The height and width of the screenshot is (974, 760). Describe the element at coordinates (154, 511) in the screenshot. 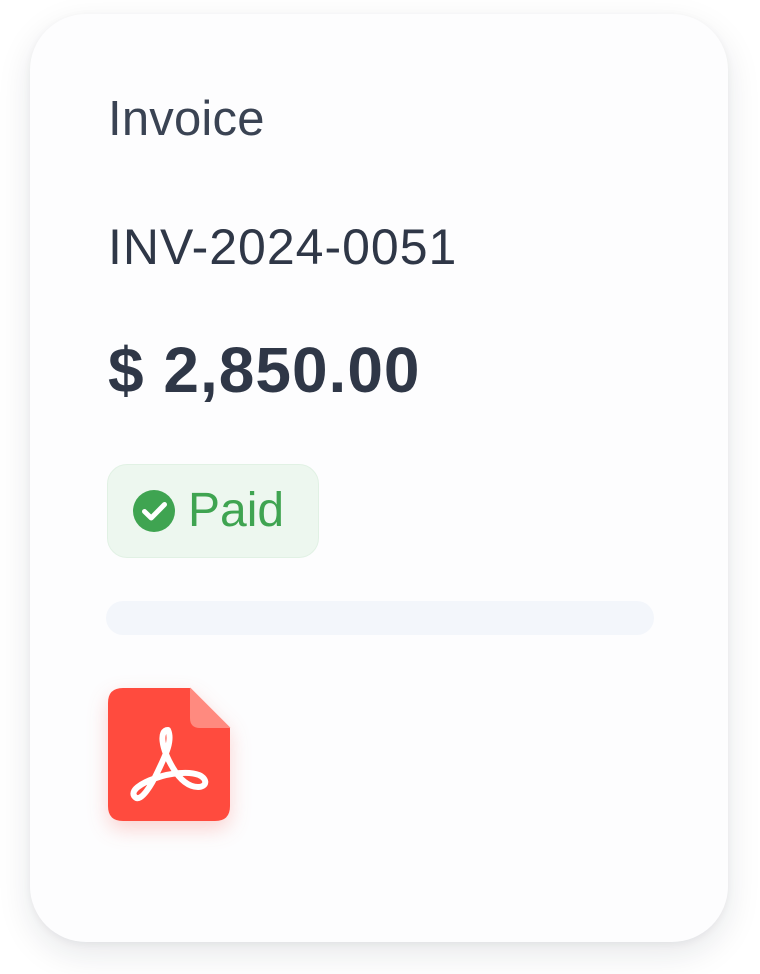

I see `check-circle-icon` at that location.